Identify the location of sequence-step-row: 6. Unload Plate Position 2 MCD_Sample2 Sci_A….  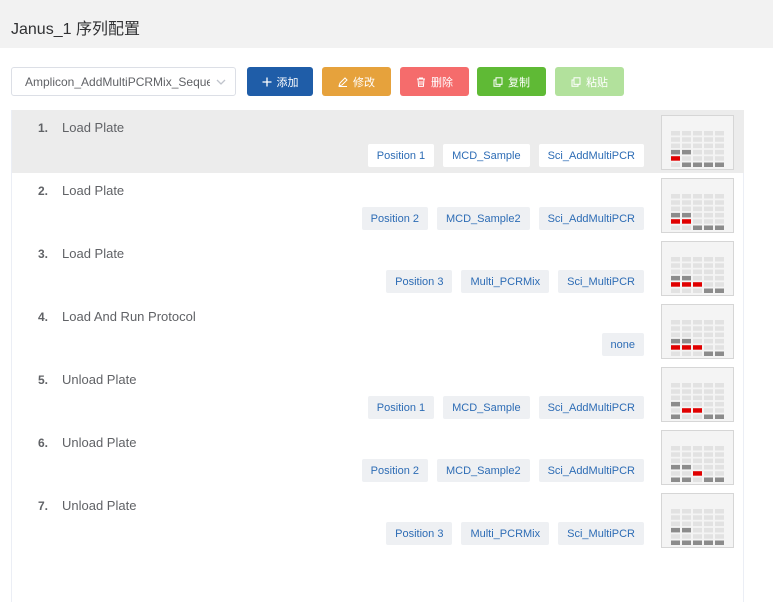
(378, 456).